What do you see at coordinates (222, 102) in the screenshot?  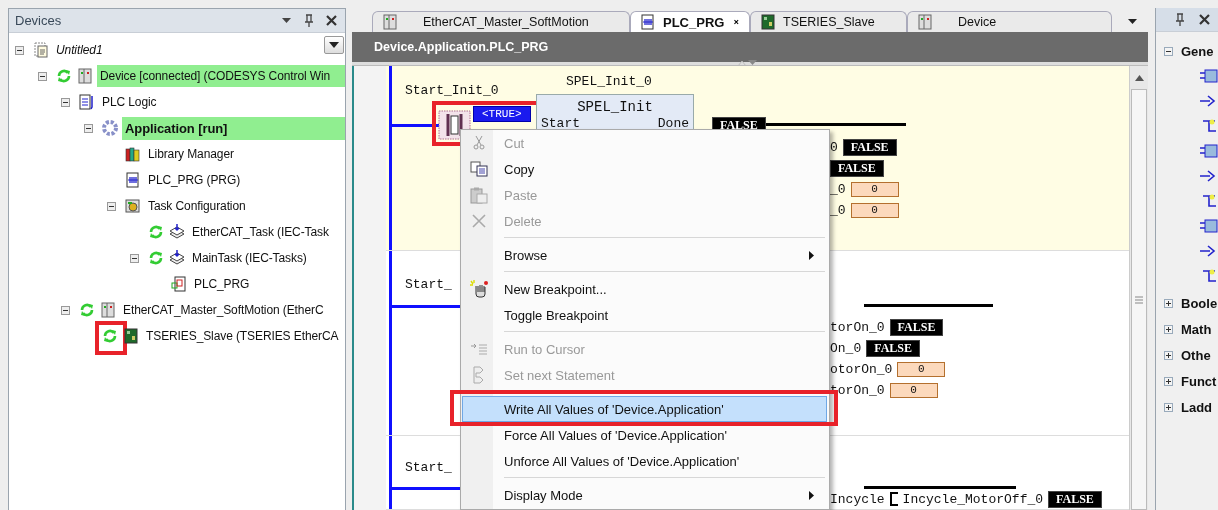 I see `tree-item: PLC Logic` at bounding box center [222, 102].